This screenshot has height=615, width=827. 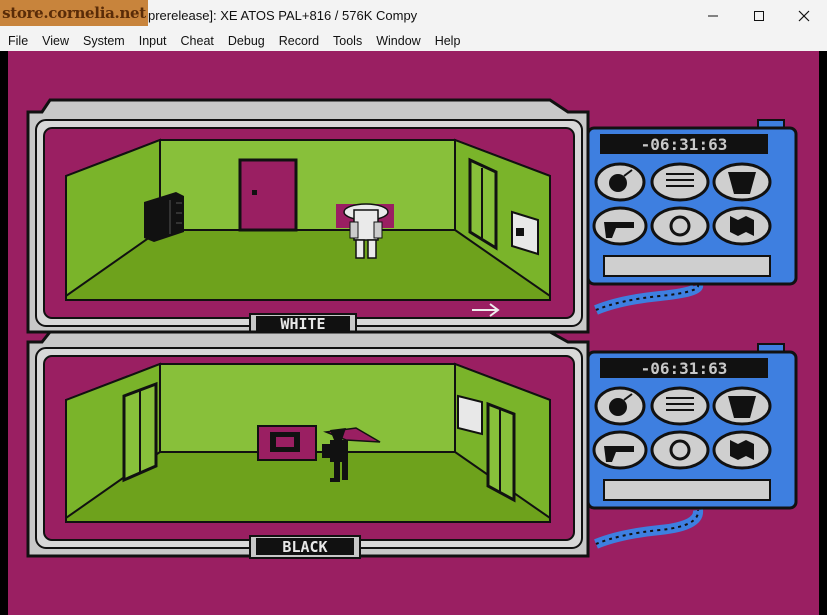 I want to click on menu-cheat: Cheat, so click(x=197, y=41).